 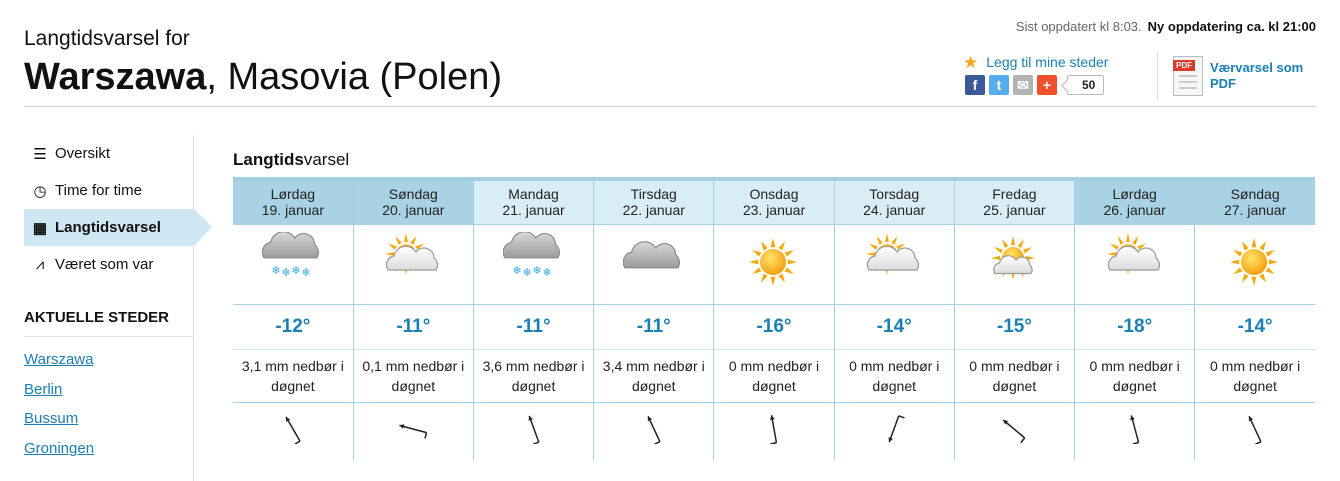 What do you see at coordinates (108, 227) in the screenshot?
I see `sidebar-item-label: Langtidsvarsel` at bounding box center [108, 227].